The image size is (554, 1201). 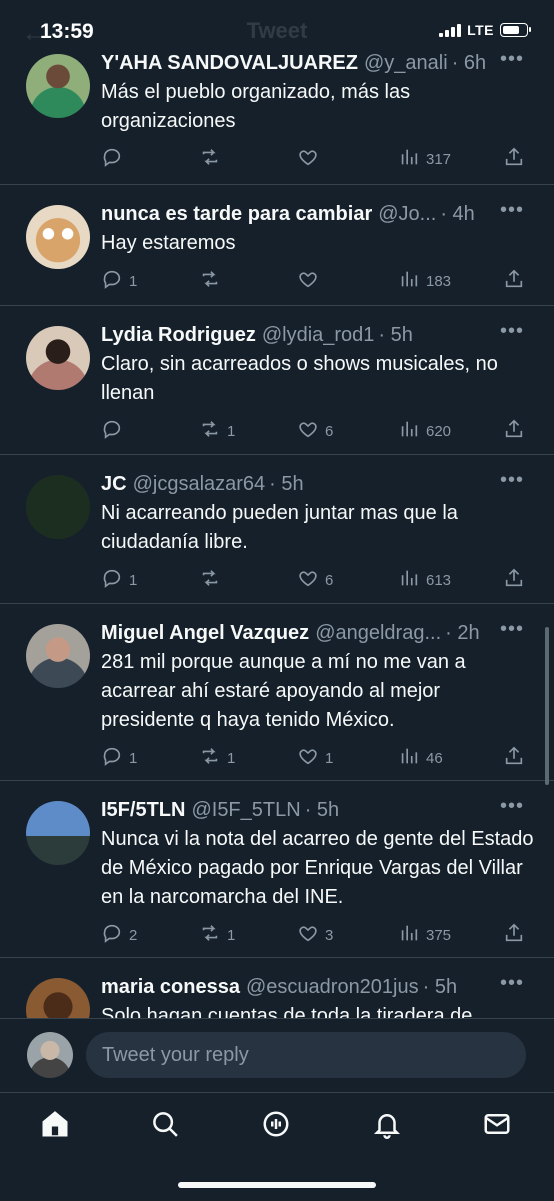 I want to click on display-name: I5F/5TLN, so click(x=143, y=810).